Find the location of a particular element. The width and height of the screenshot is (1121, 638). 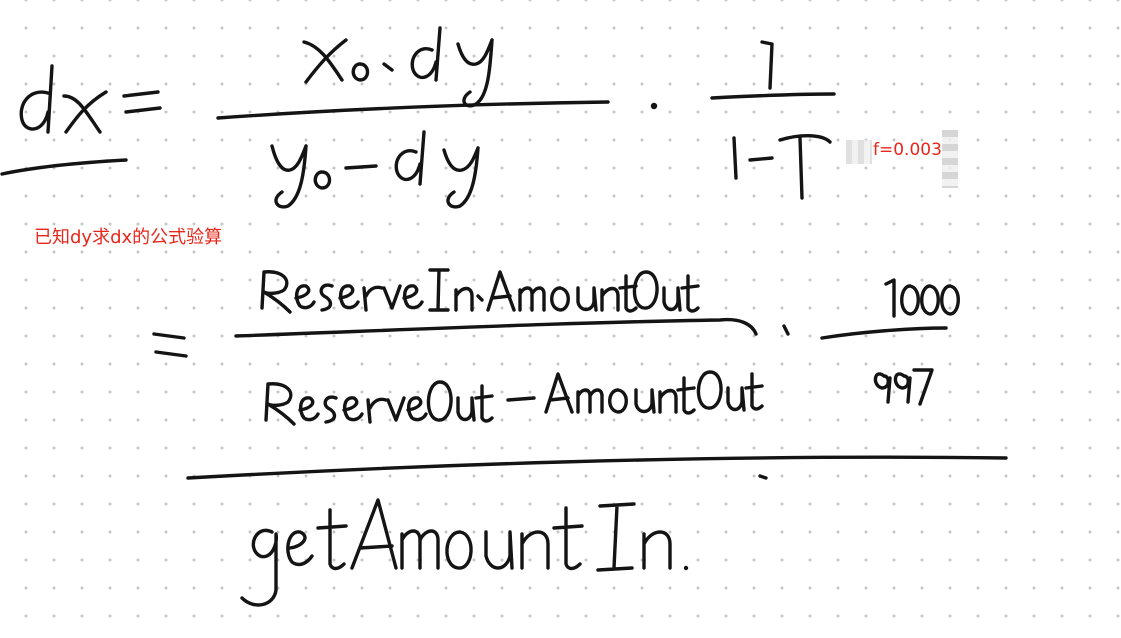

ink-dx-underline is located at coordinates (64, 167).